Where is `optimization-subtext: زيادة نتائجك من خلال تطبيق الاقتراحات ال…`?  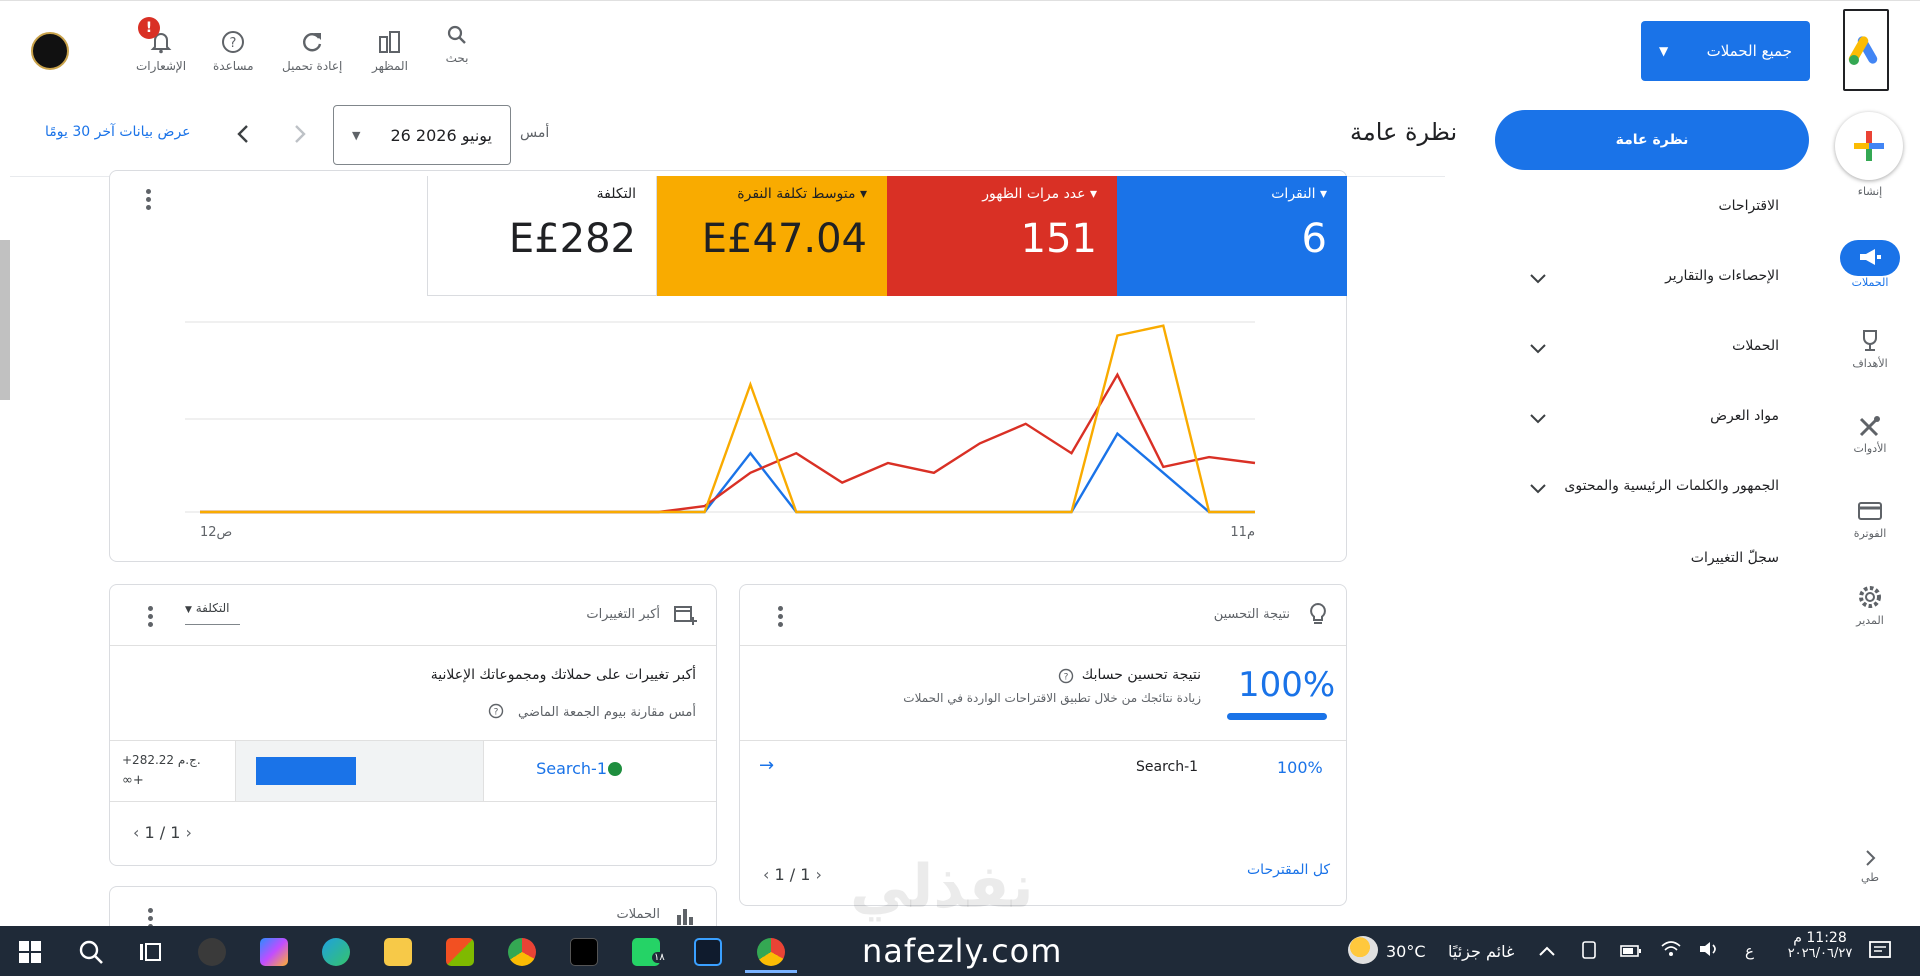
optimization-subtext: زيادة نتائجك من خلال تطبيق الاقتراحات ال… is located at coordinates (1052, 698).